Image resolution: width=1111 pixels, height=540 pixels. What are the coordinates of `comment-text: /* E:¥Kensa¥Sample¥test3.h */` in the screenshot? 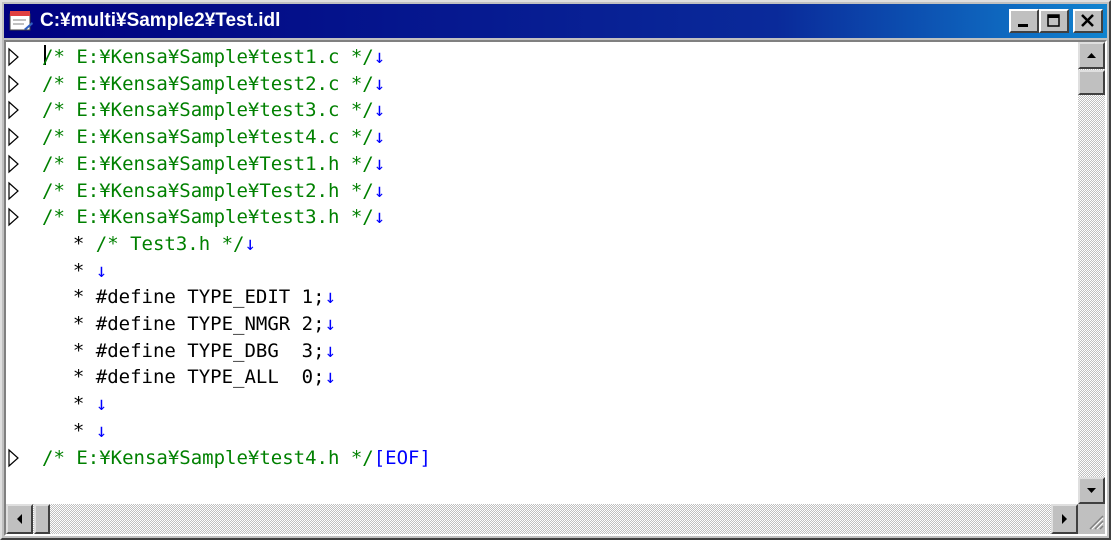 It's located at (208, 217).